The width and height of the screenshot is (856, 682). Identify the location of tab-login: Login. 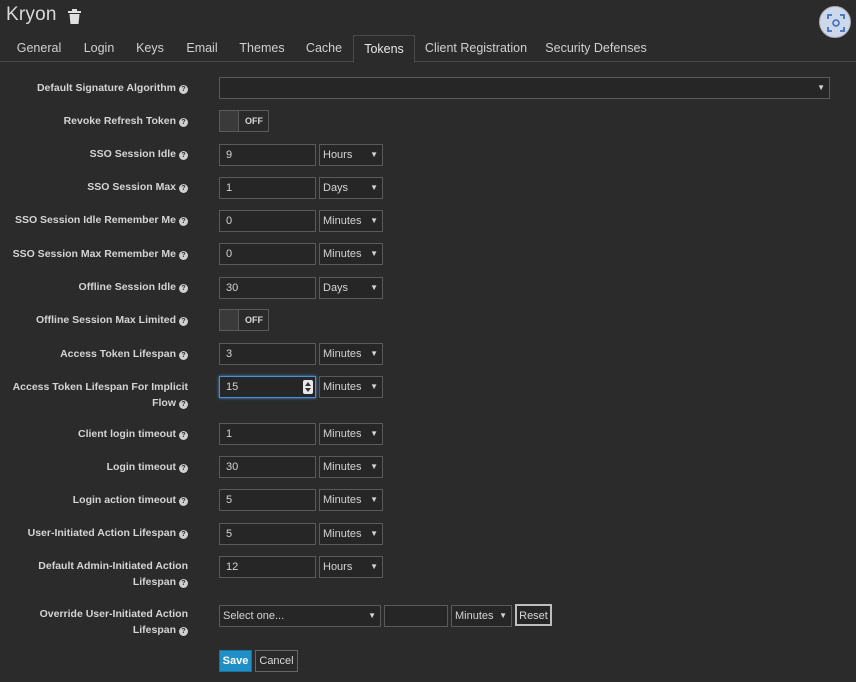
(99, 48).